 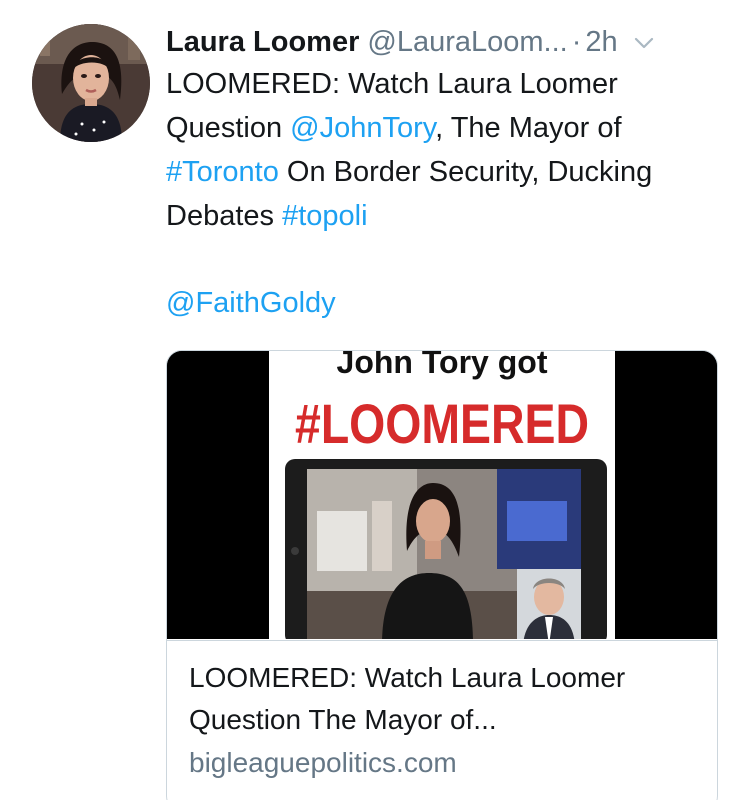 I want to click on mention-link-johntory: @JohnTory, so click(x=362, y=128).